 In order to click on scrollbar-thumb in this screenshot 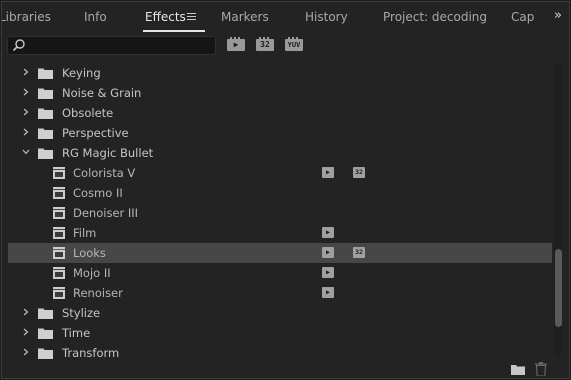, I will do `click(558, 288)`.